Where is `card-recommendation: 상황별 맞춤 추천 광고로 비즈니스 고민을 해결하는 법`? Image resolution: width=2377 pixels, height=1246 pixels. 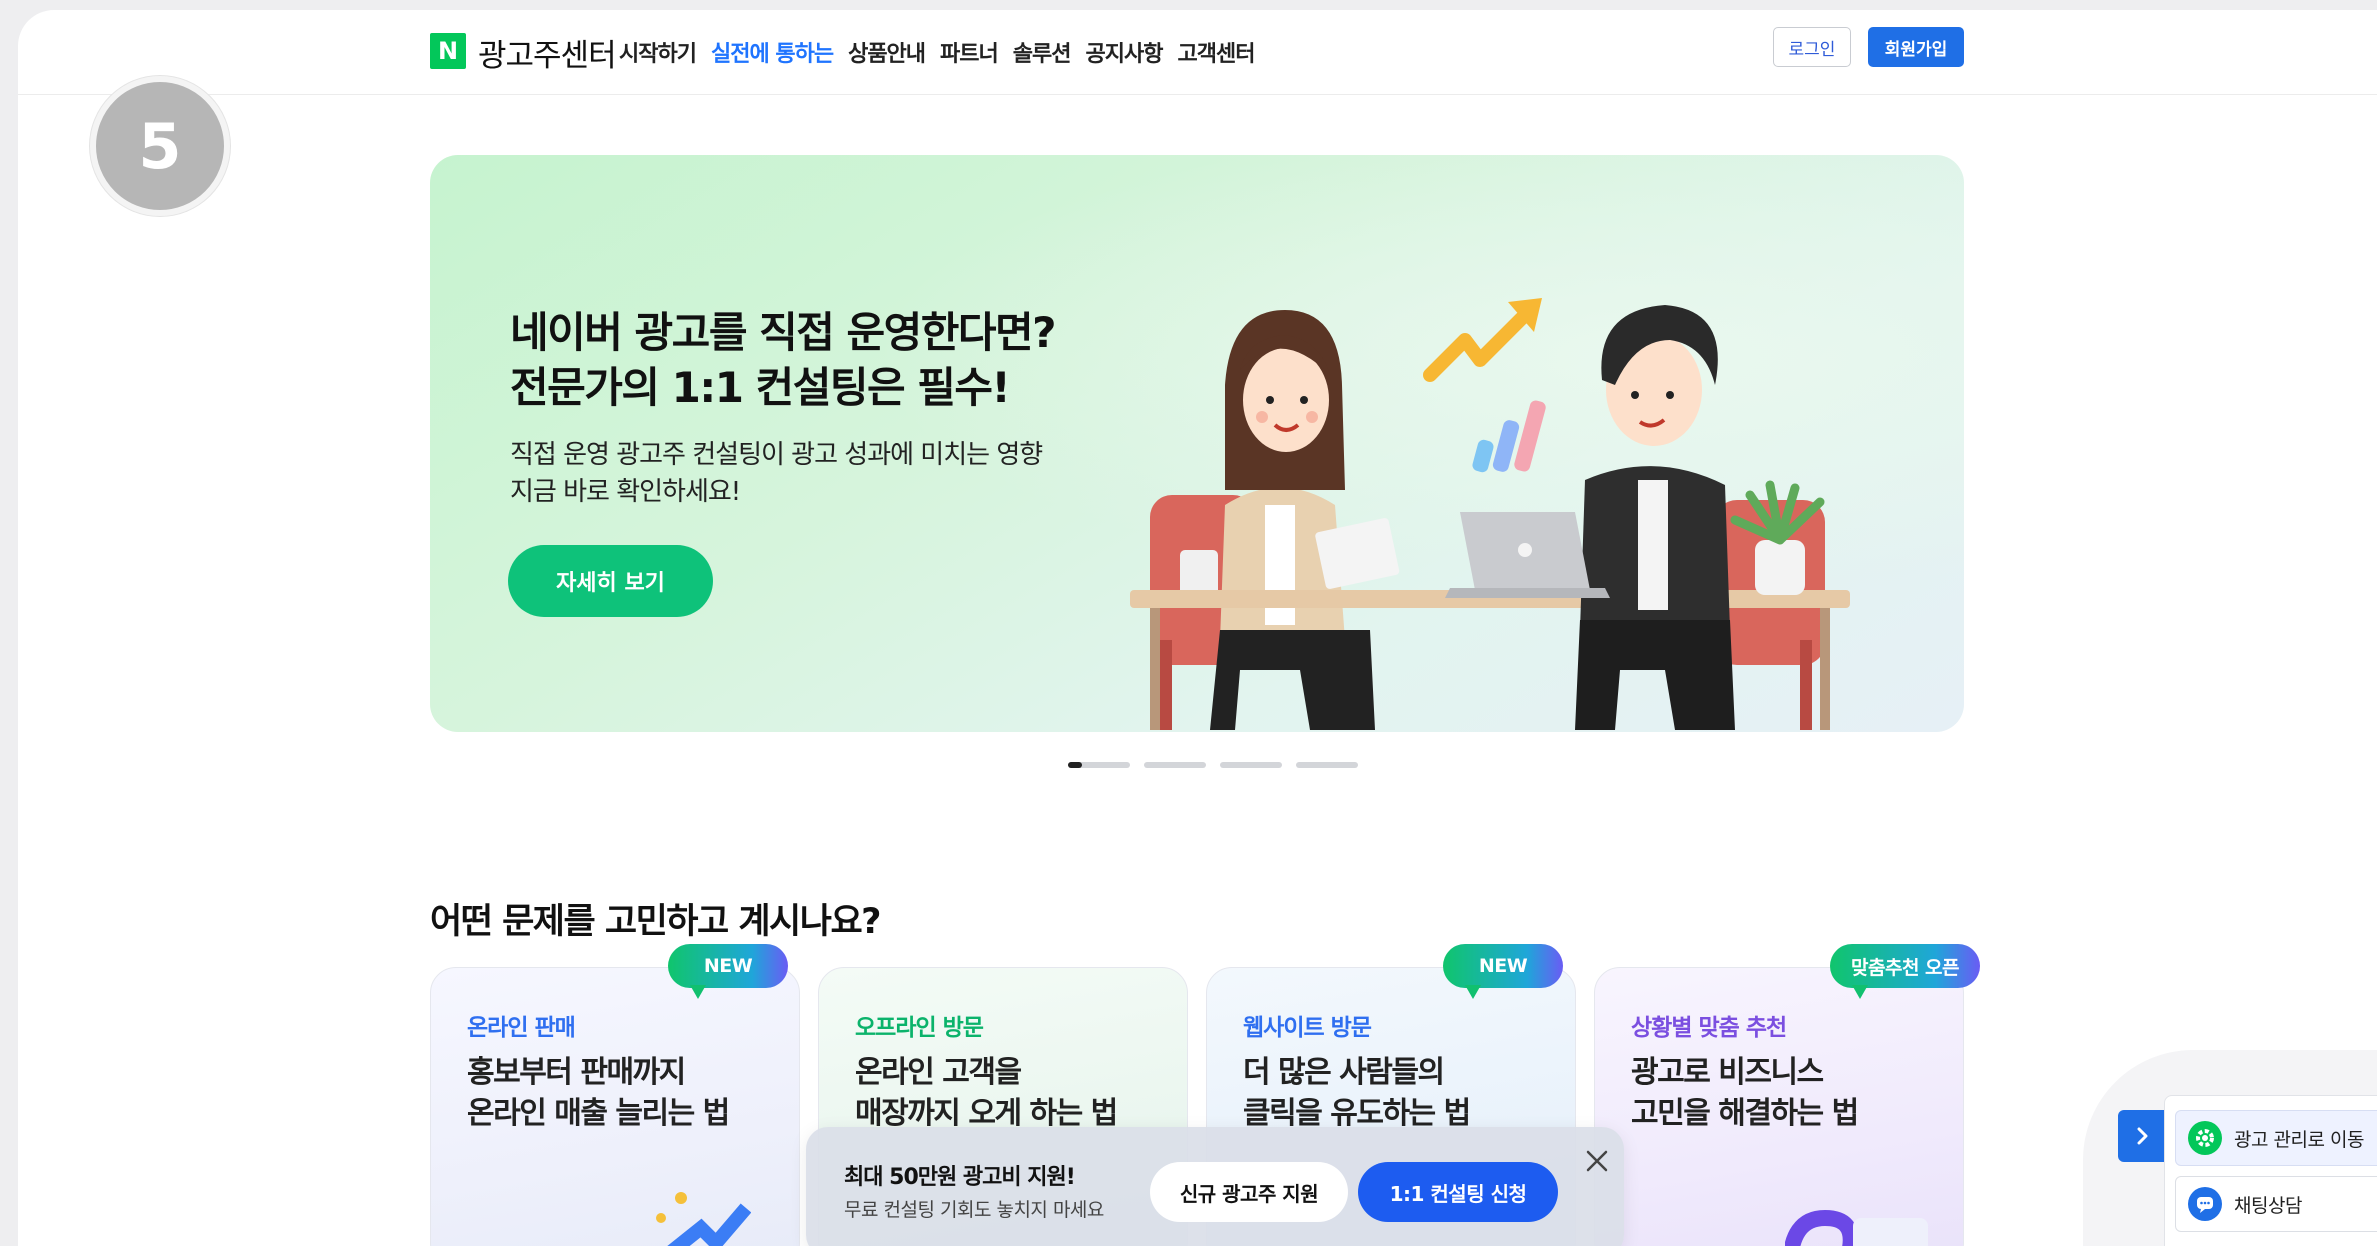 card-recommendation: 상황별 맞춤 추천 광고로 비즈니스 고민을 해결하는 법 is located at coordinates (1779, 1106).